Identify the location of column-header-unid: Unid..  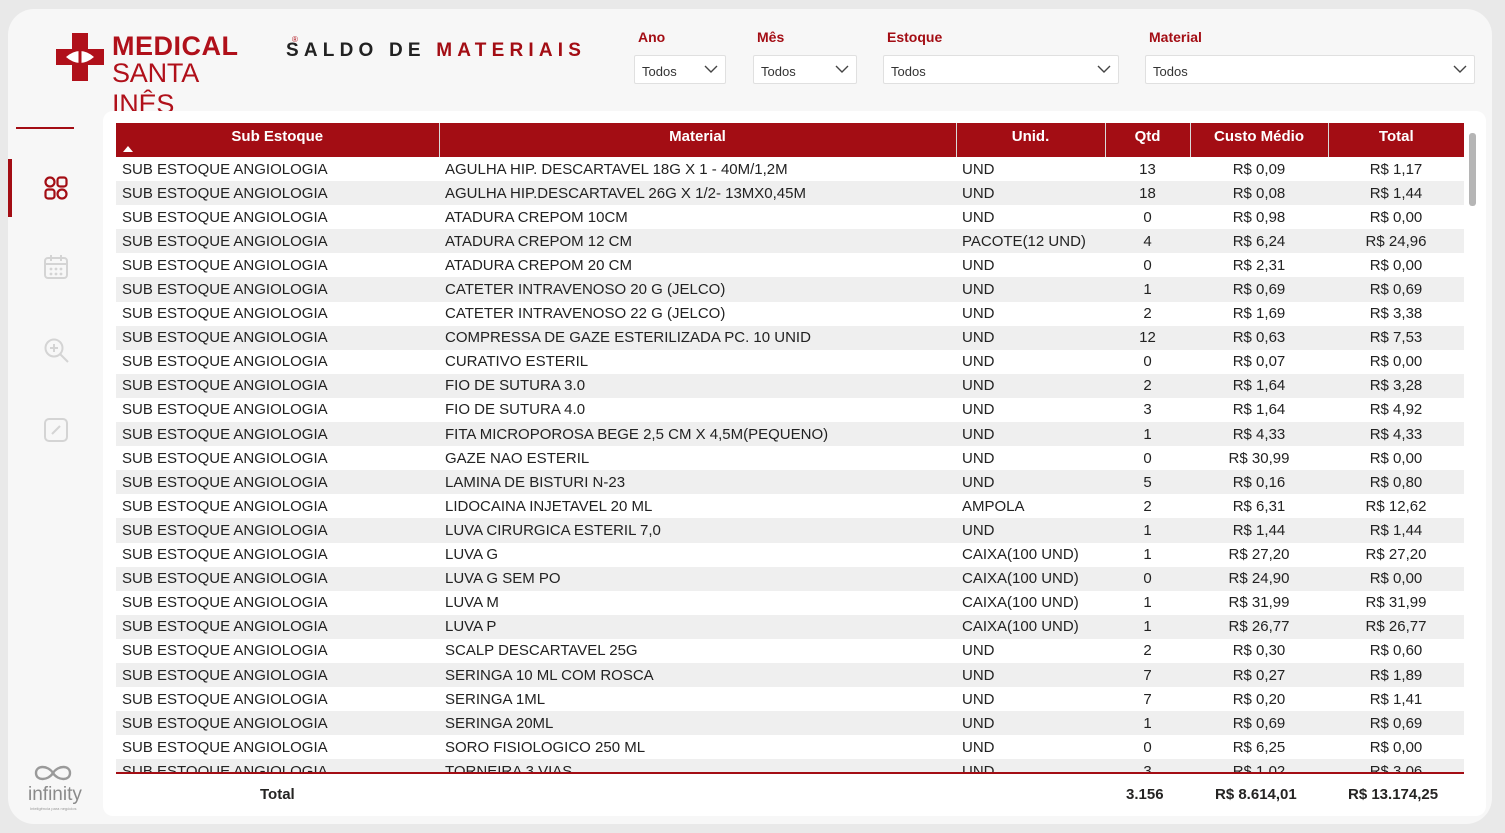
(1031, 140).